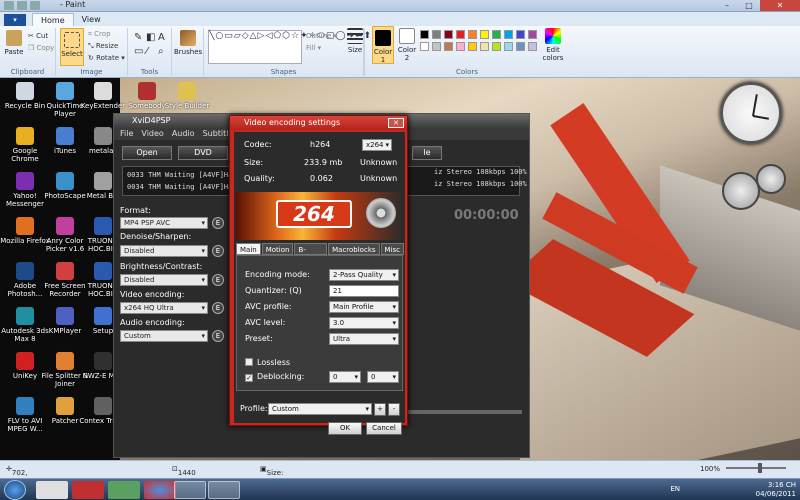  I want to click on dvd-button: DVD, so click(203, 153).